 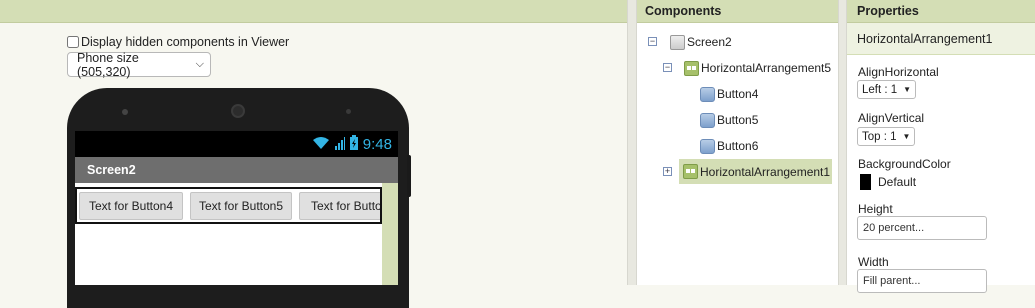 What do you see at coordinates (765, 171) in the screenshot?
I see `tree-item-label: HorizontalArrangement1` at bounding box center [765, 171].